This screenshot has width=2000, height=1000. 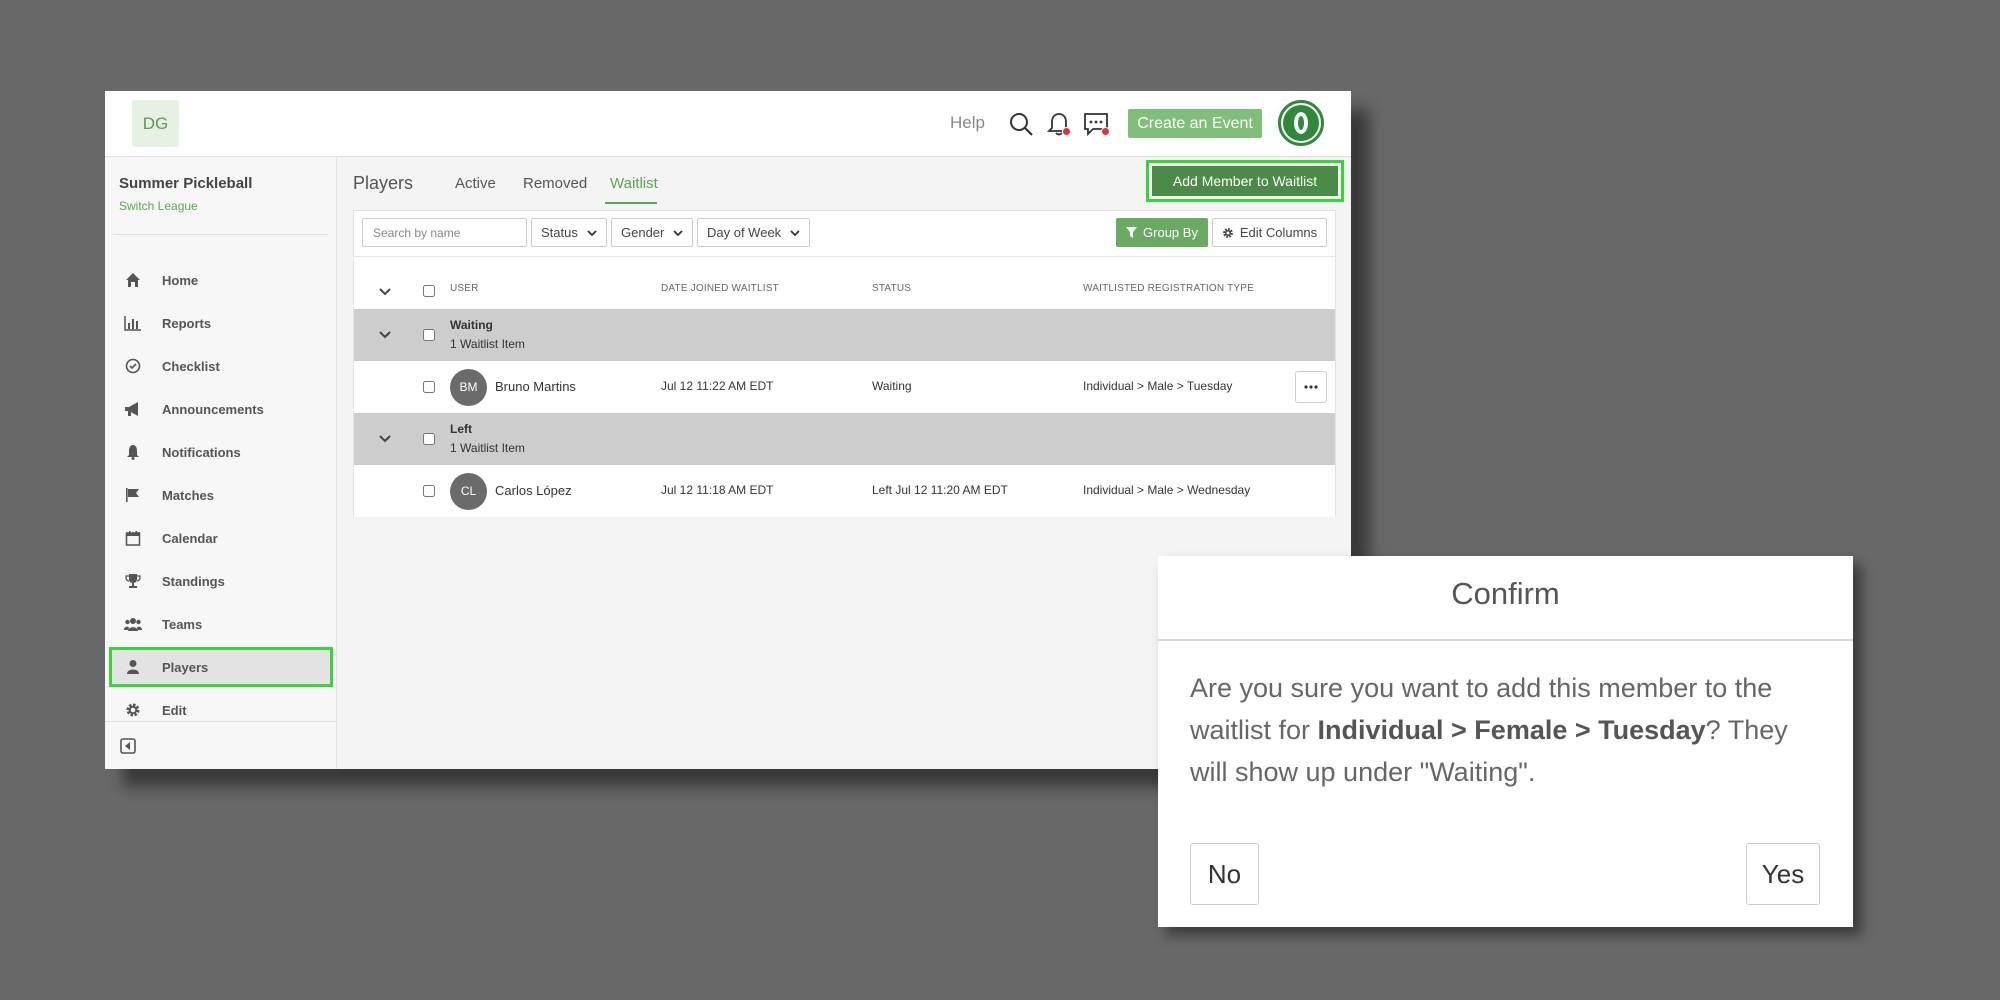 What do you see at coordinates (174, 710) in the screenshot?
I see `sidebar-item-label: Edit` at bounding box center [174, 710].